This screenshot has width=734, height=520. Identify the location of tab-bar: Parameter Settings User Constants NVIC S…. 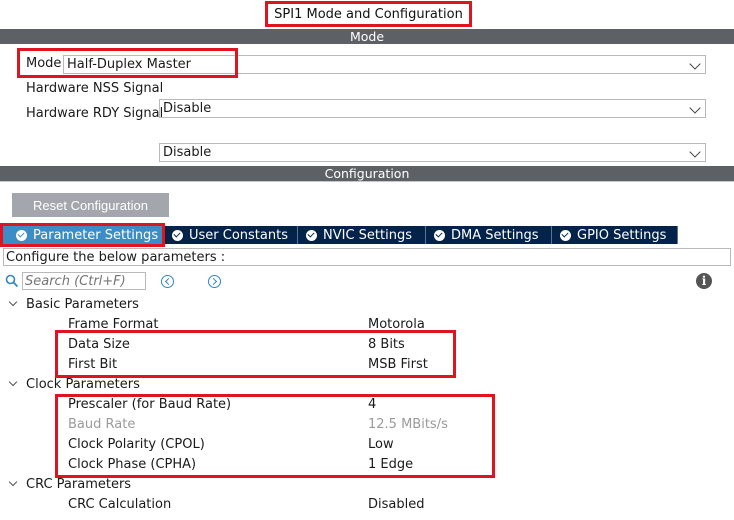
(339, 235).